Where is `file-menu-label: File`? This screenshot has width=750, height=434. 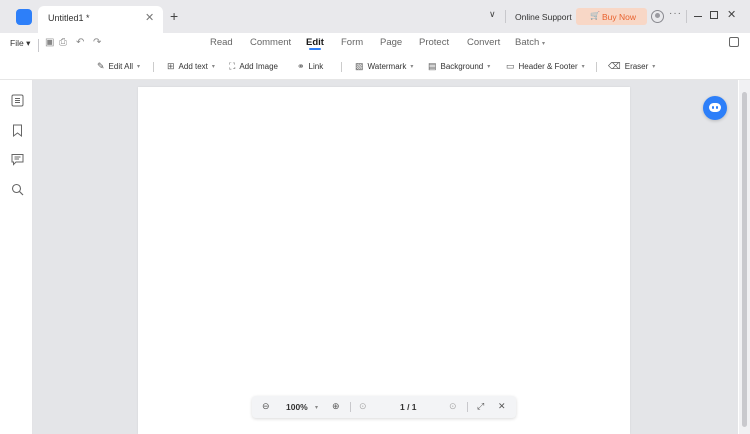 file-menu-label: File is located at coordinates (17, 43).